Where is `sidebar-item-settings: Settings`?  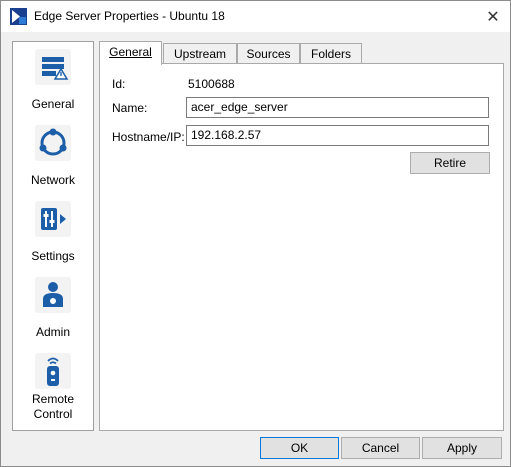
sidebar-item-settings: Settings is located at coordinates (53, 232).